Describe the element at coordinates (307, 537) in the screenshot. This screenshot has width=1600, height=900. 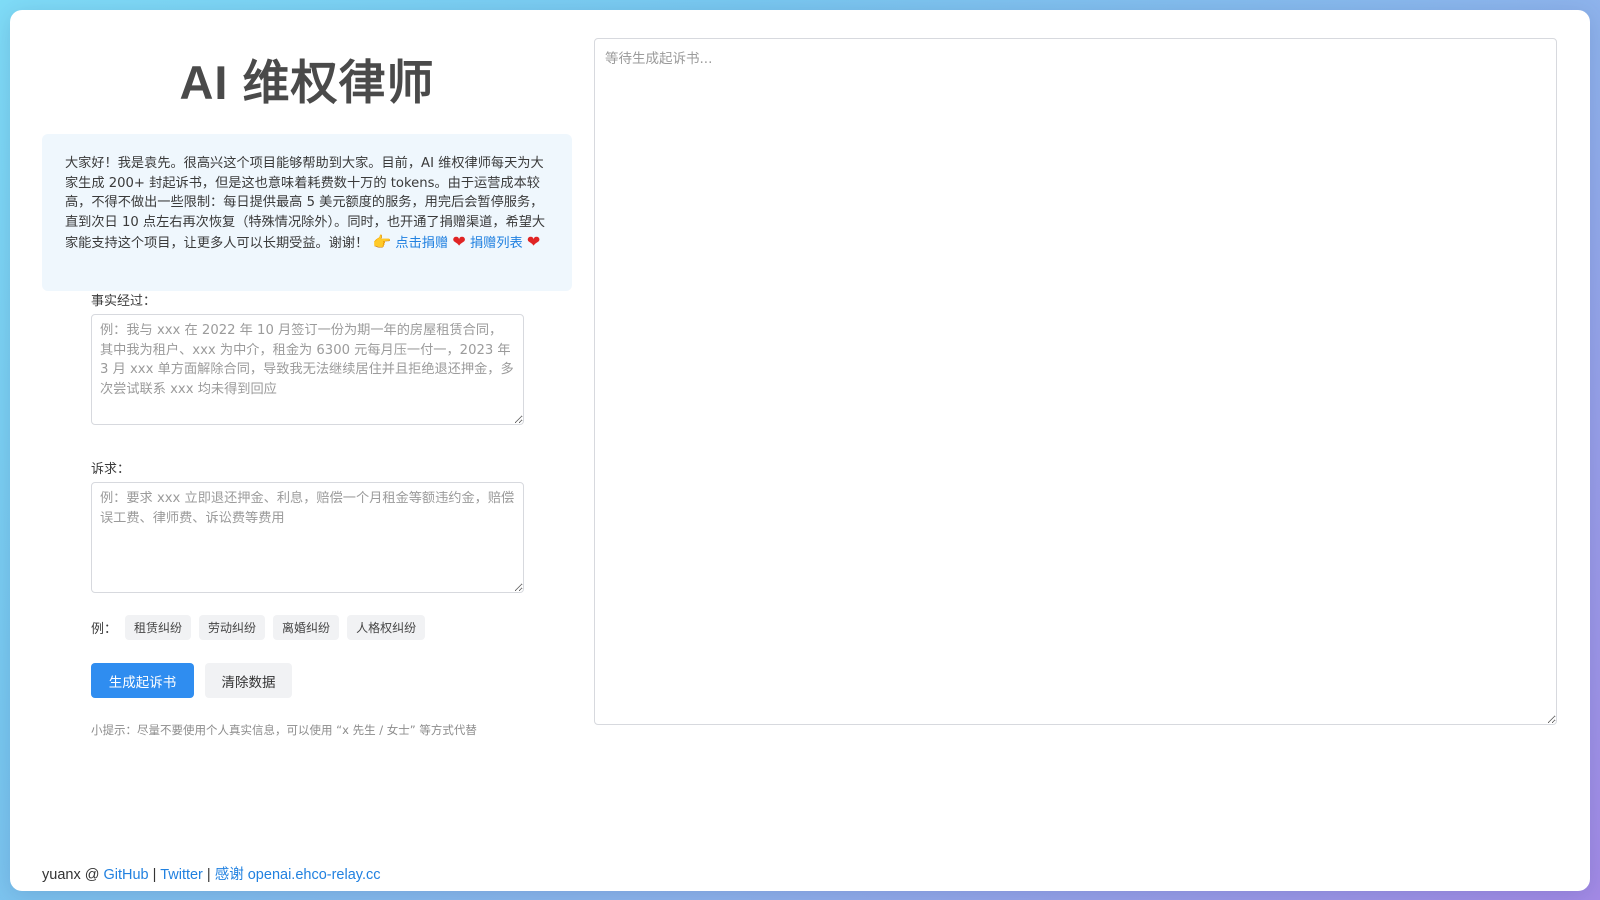
I see `claims-textarea` at that location.